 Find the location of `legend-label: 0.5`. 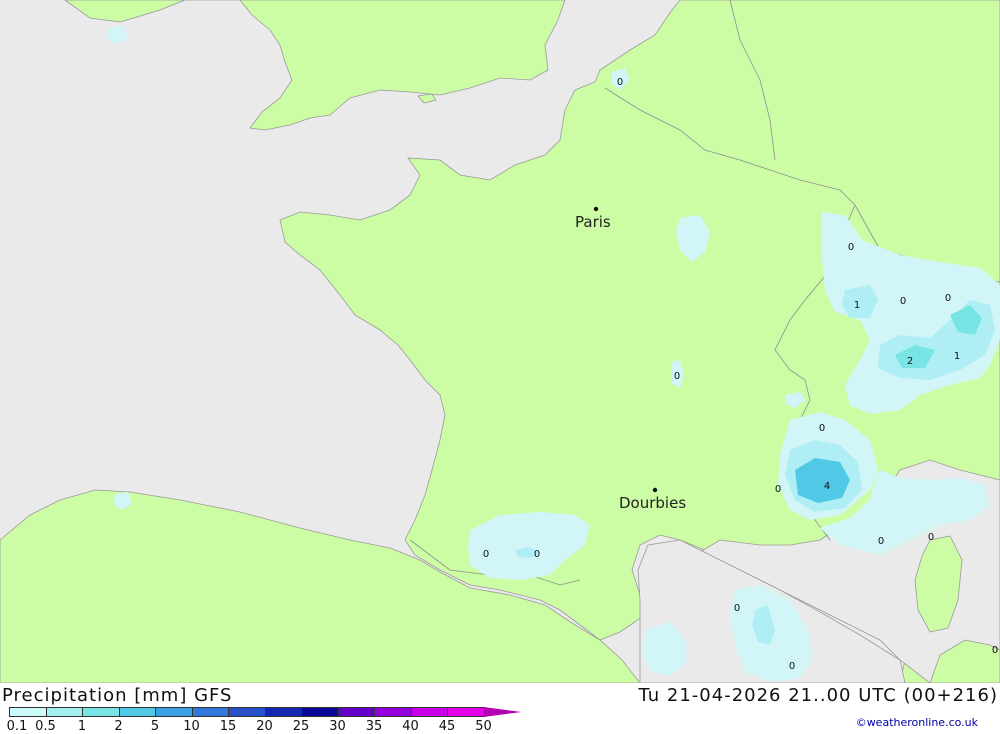

legend-label: 0.5 is located at coordinates (45, 726).